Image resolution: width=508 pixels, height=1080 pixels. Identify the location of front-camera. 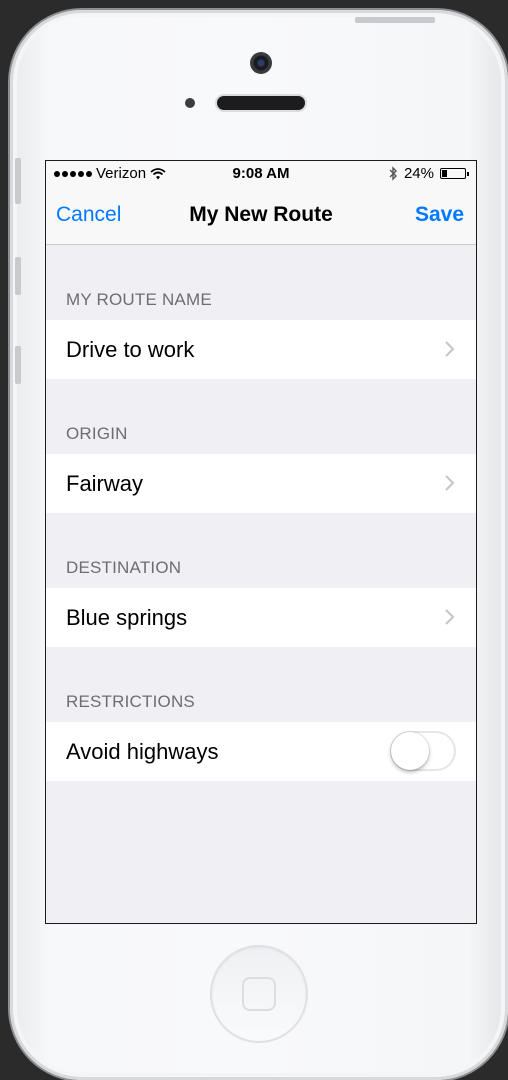
(261, 63).